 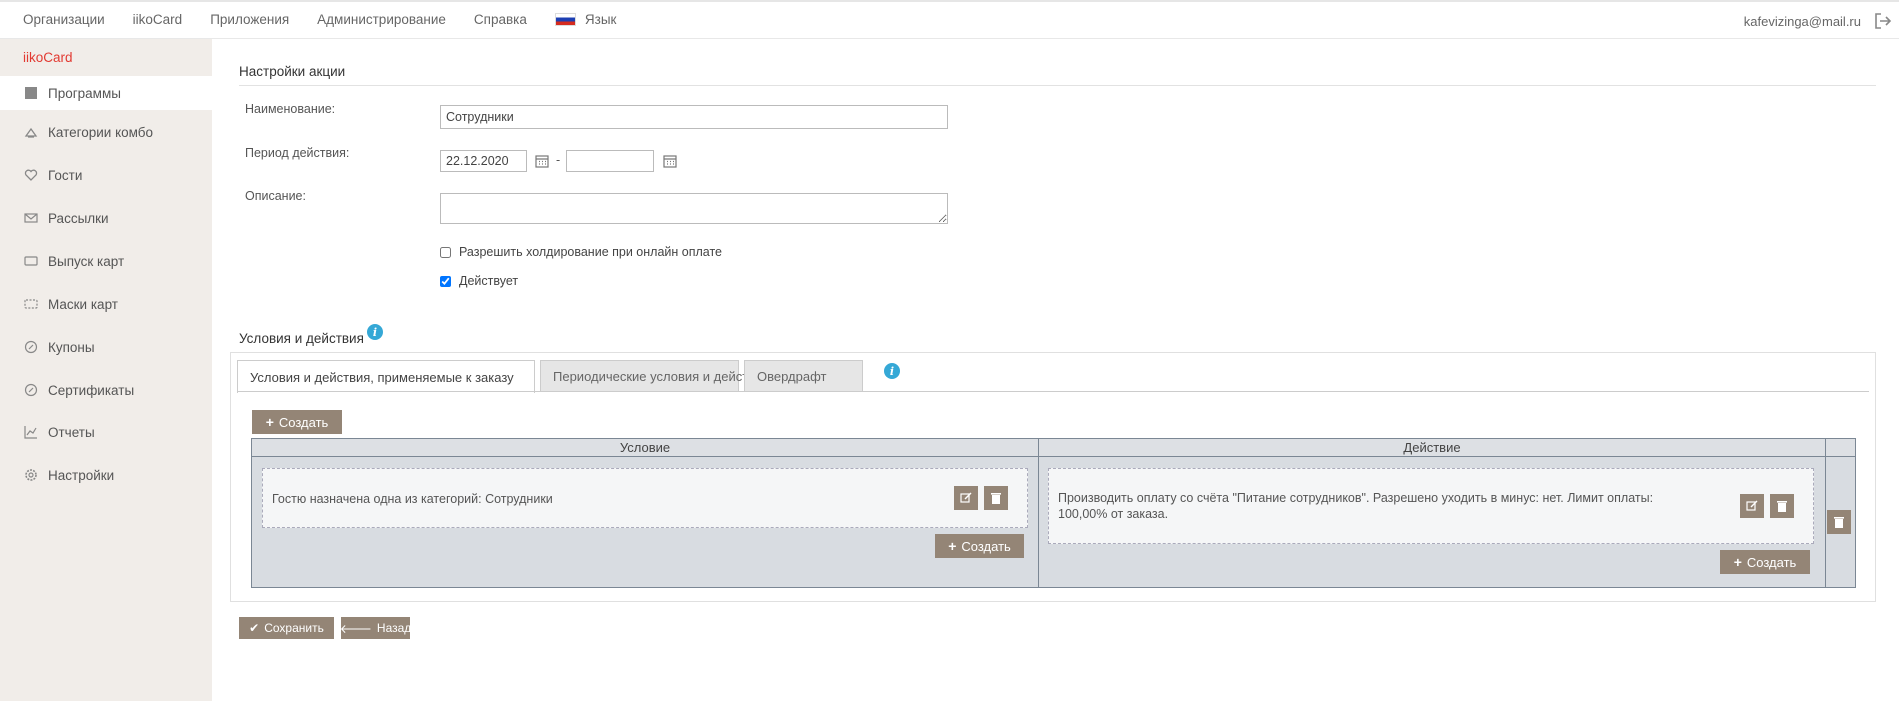 I want to click on gear-icon, so click(x=31, y=475).